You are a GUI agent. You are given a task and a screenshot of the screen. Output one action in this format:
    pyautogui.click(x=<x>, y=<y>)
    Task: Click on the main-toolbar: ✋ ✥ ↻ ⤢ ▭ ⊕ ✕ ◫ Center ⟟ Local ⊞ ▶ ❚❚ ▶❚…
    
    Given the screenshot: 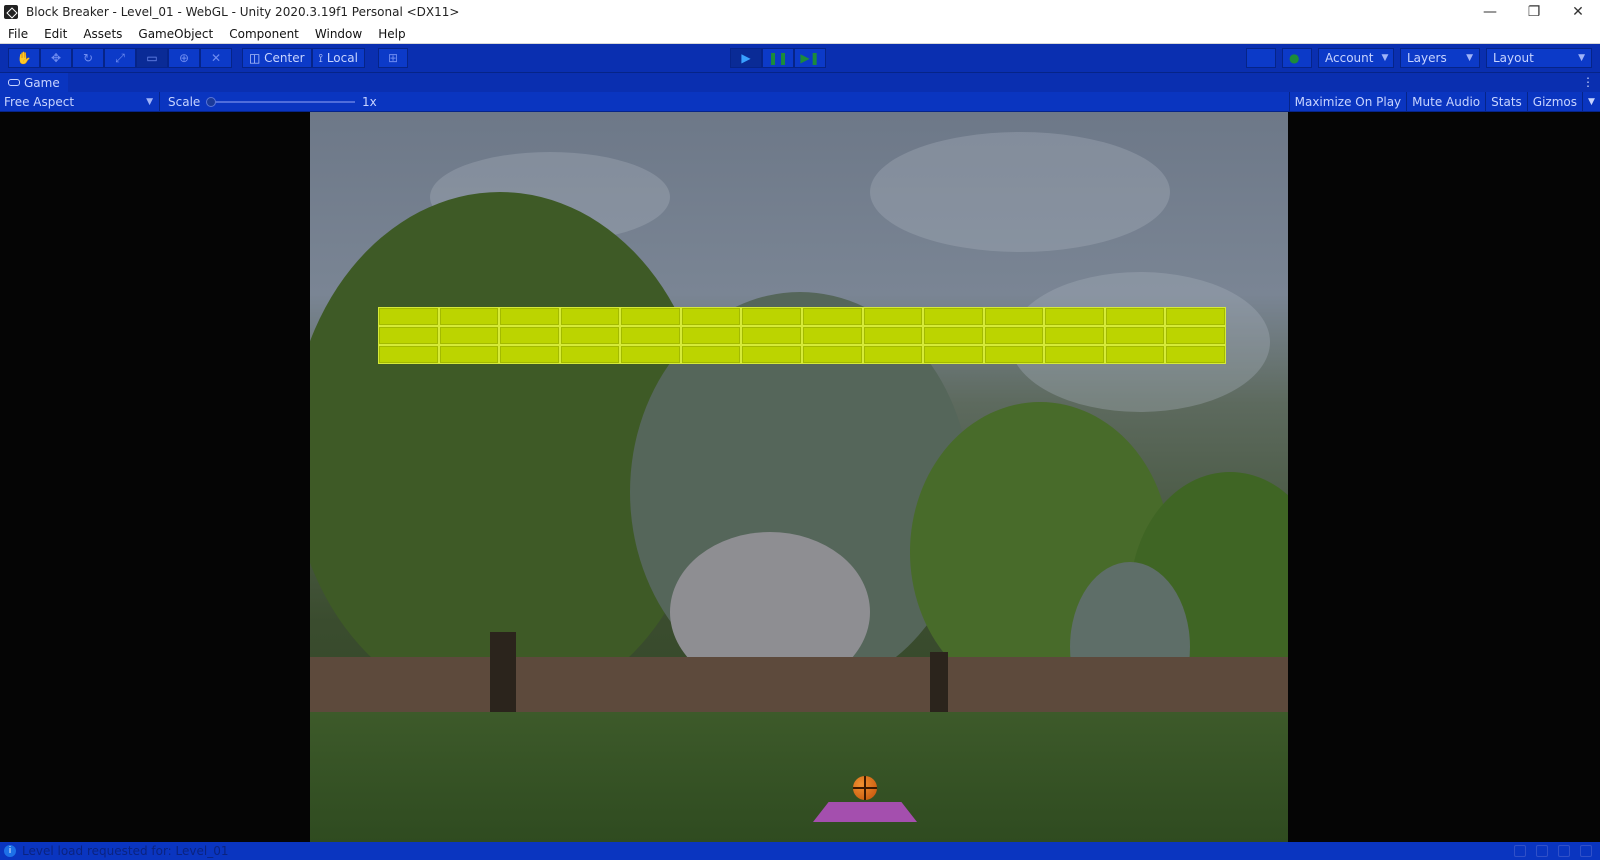 What is the action you would take?
    pyautogui.click(x=800, y=58)
    